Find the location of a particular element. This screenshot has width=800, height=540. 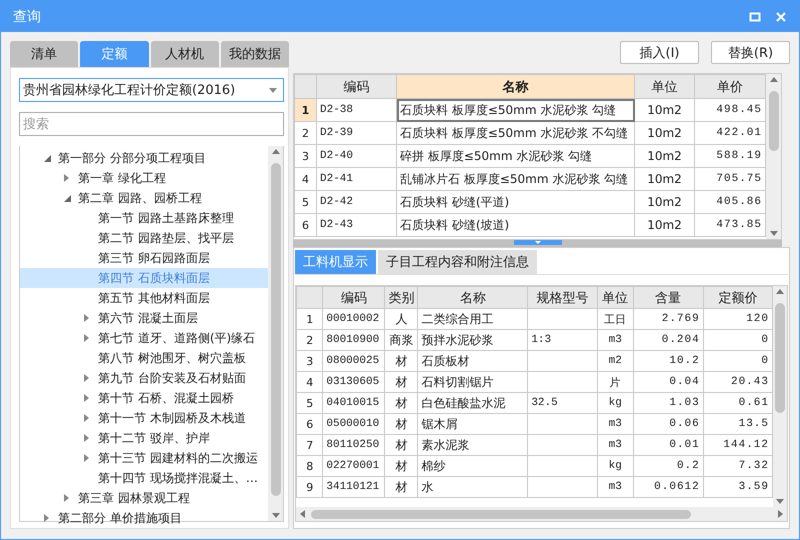

row-number: 3 is located at coordinates (309, 361).